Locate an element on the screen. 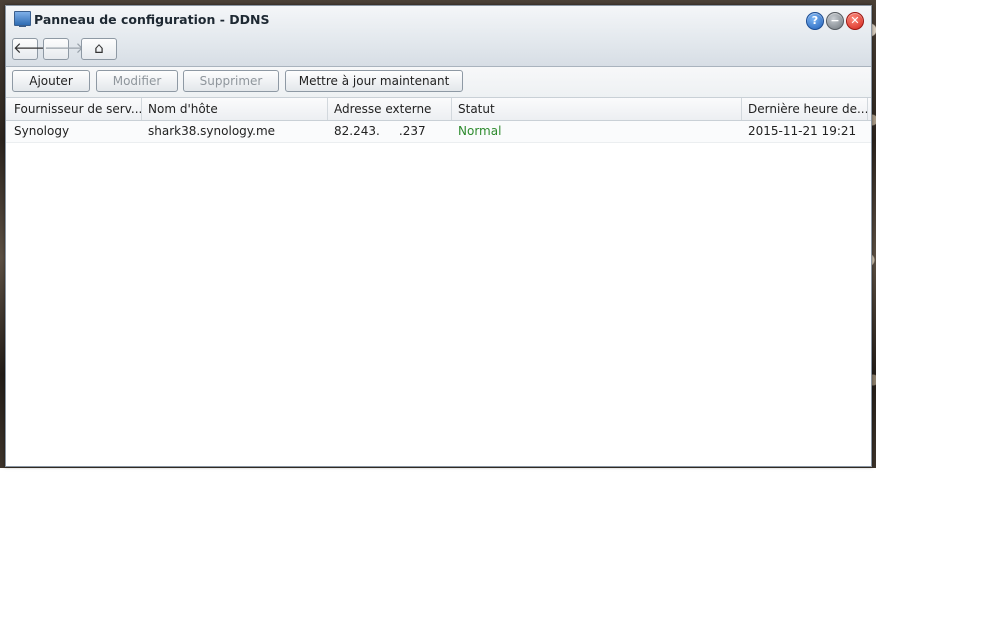  home-icon: ⌂ is located at coordinates (99, 48).